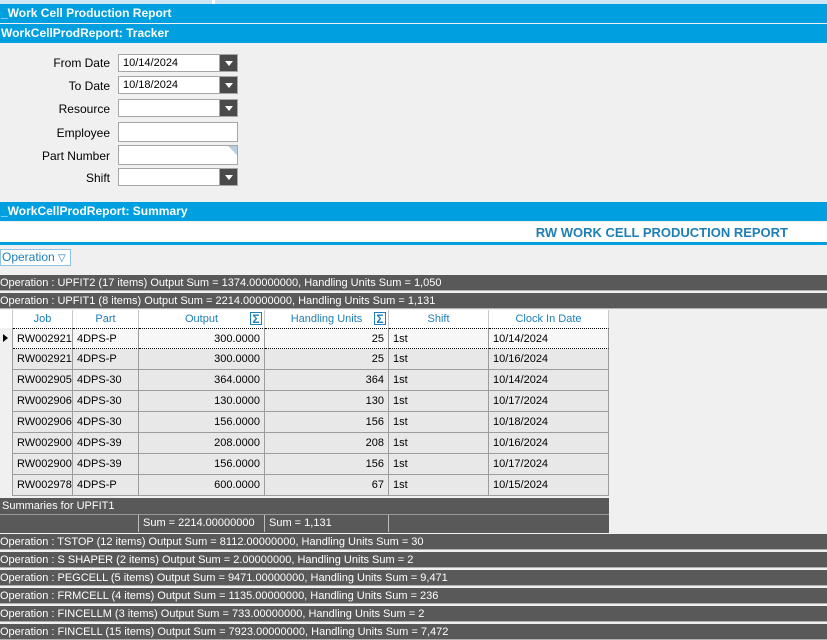 The height and width of the screenshot is (640, 827). I want to click on shift-label: Shift, so click(97, 178).